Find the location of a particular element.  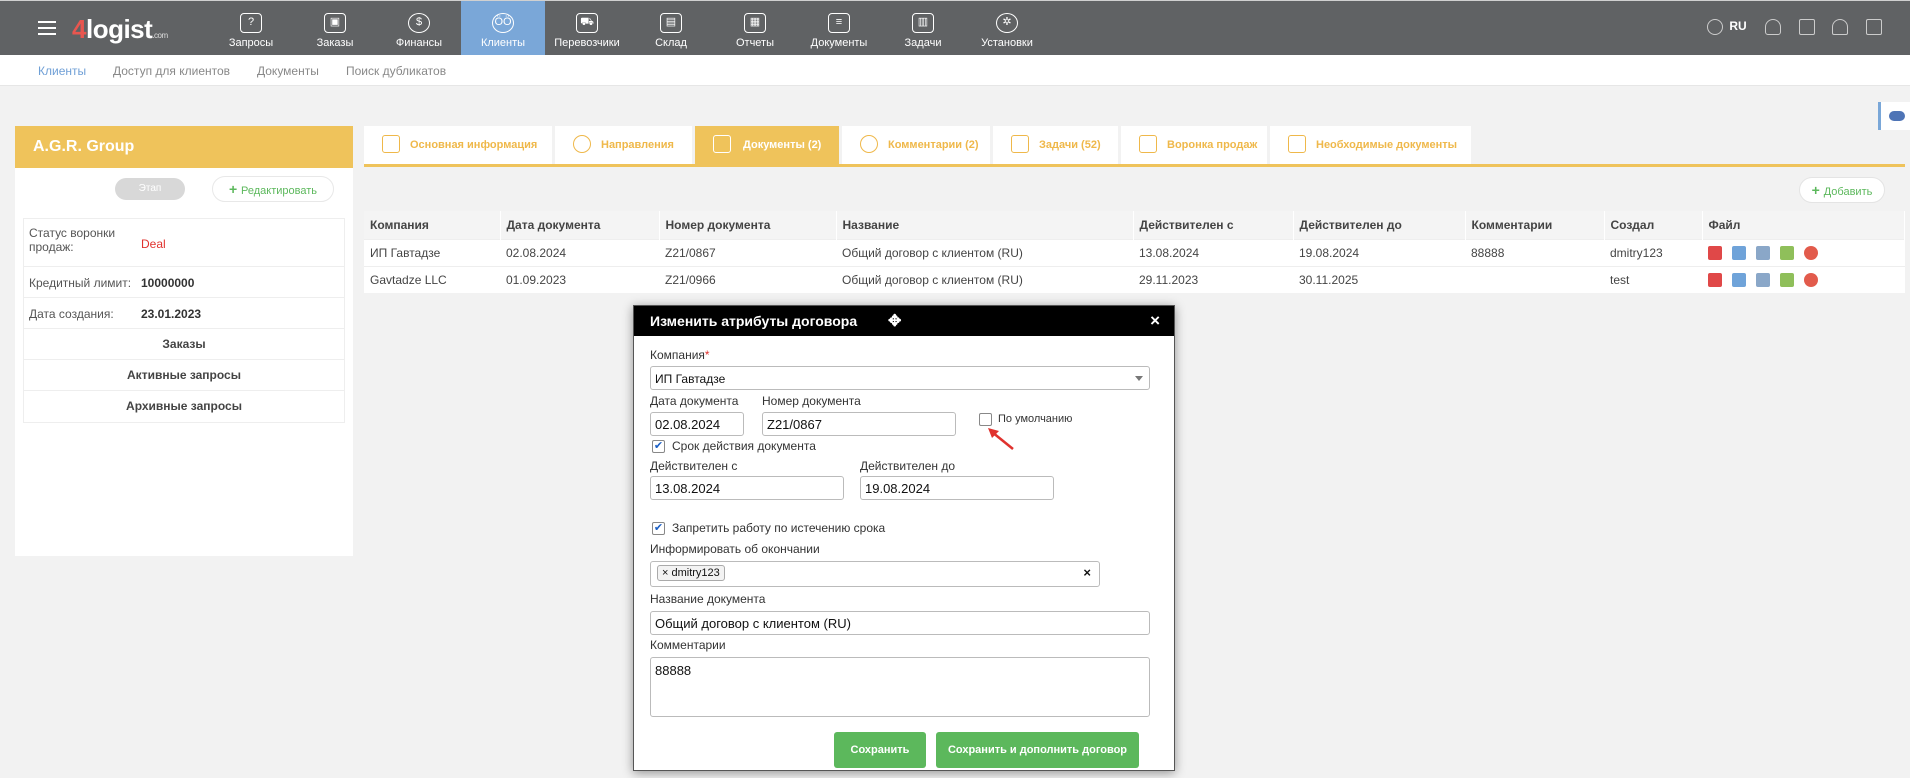

doc-date-label: Дата документа is located at coordinates (694, 401).